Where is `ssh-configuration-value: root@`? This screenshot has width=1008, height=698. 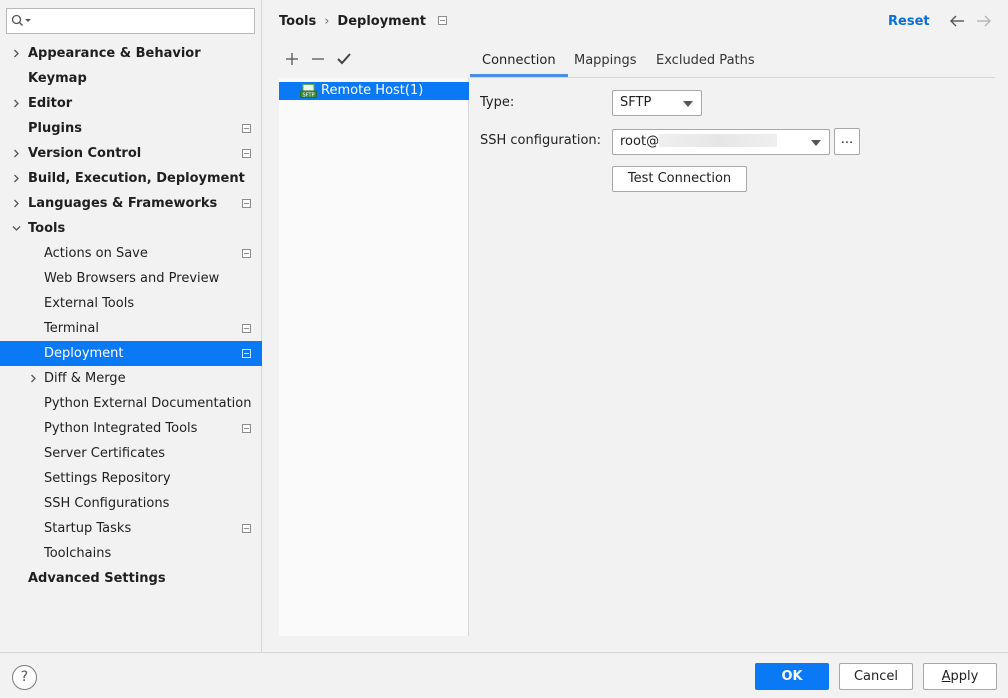
ssh-configuration-value: root@ is located at coordinates (640, 141).